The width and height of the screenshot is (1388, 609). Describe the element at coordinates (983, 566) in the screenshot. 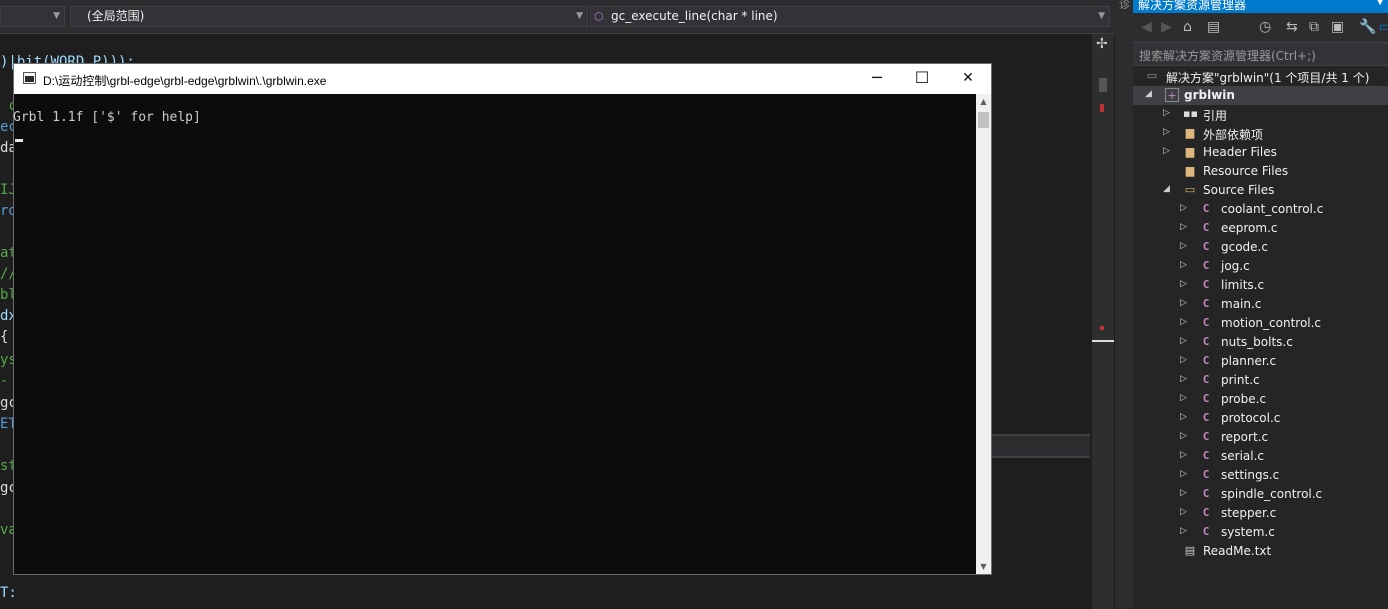

I see `scroll-down-arrow-icon: ▼` at that location.